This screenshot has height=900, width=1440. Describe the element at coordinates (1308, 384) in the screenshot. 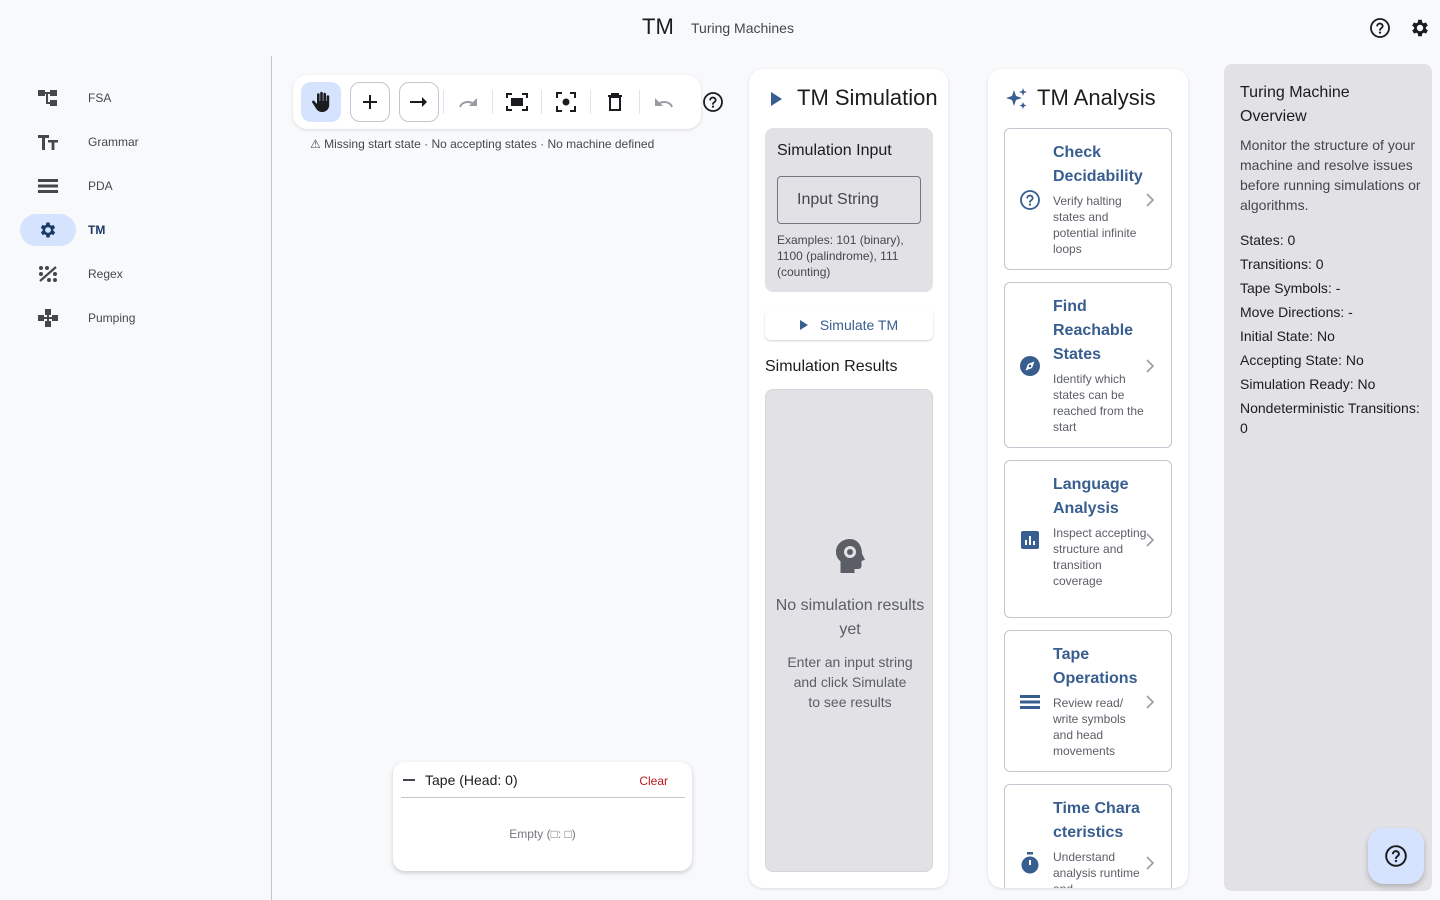

I see `stat-simulation-ready: Simulation Ready: No` at that location.